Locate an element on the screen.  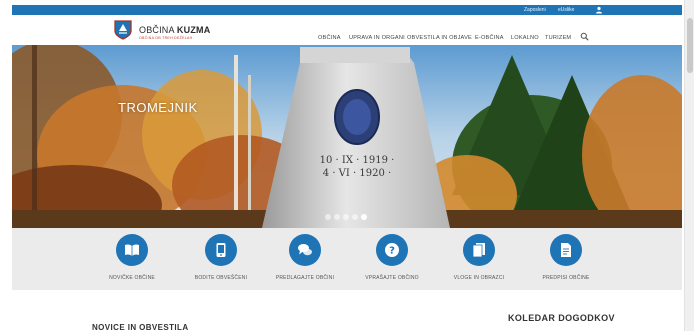
service-label: NOVIČKE OBČINE is located at coordinates (132, 278).